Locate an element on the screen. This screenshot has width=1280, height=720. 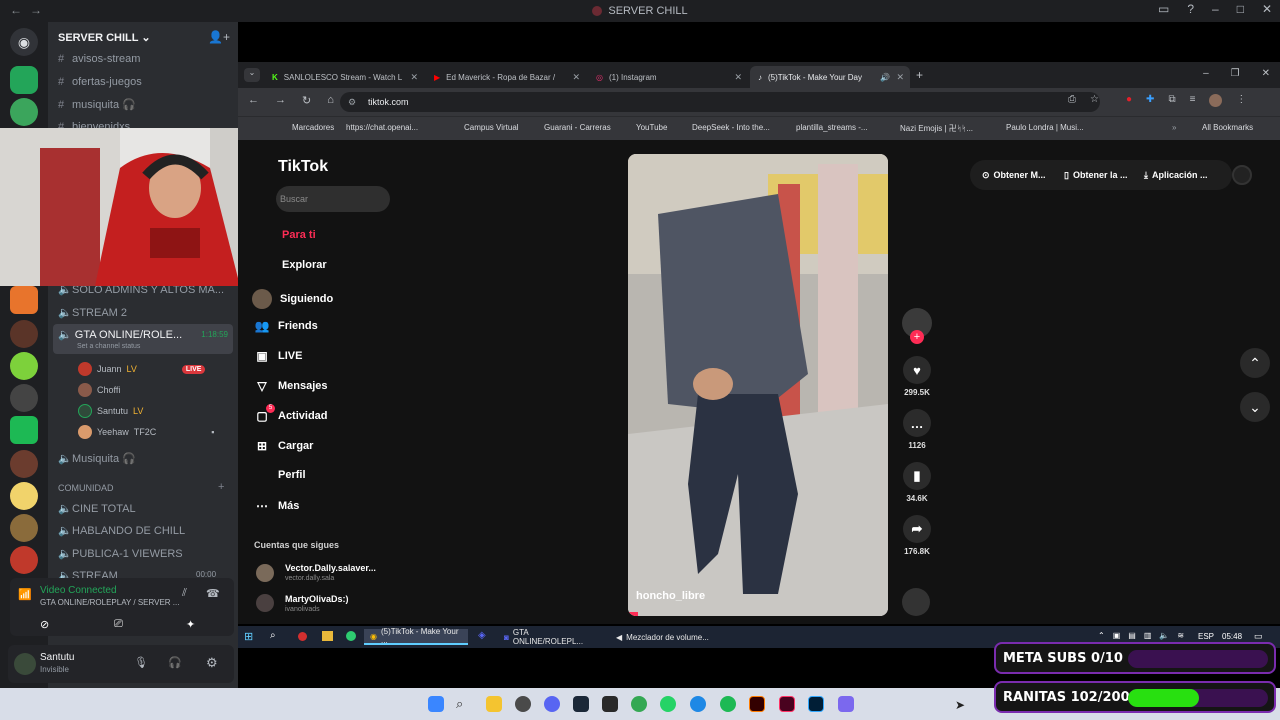
tray-icon: ▥ is located at coordinates (1148, 635).